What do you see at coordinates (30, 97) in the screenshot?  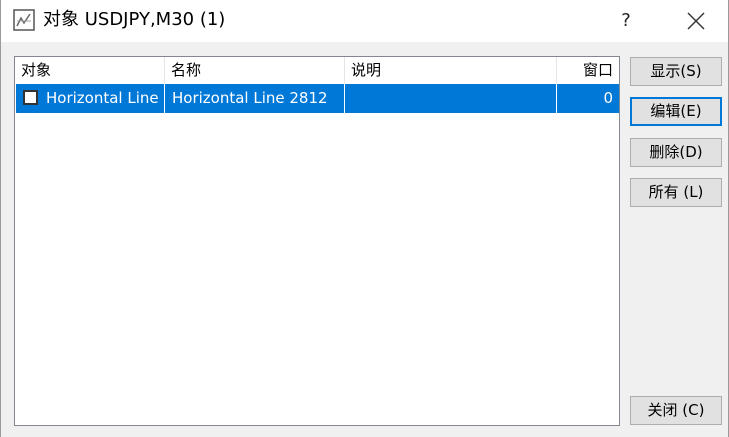 I see `row-checkbox` at bounding box center [30, 97].